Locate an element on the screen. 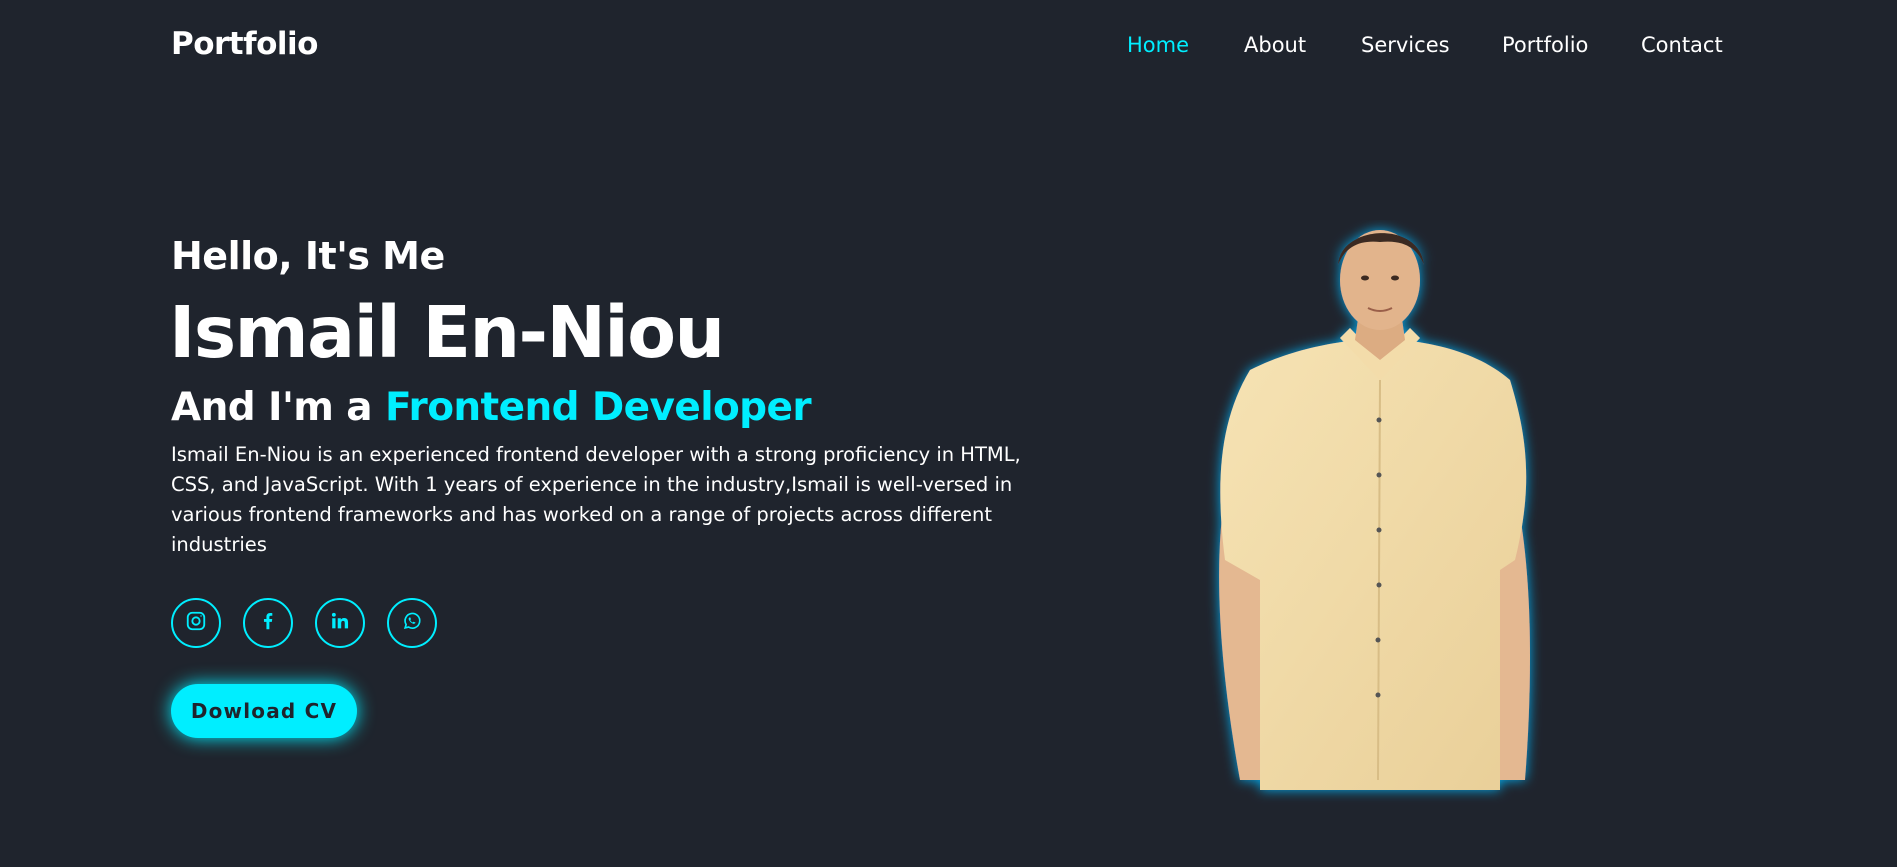  instagram-icon is located at coordinates (196, 623).